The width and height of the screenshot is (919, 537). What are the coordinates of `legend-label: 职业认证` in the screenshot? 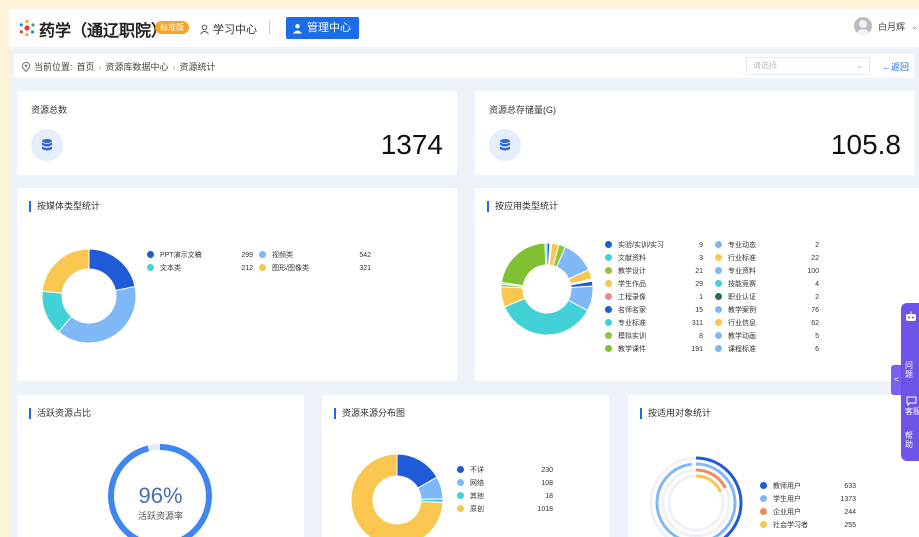 It's located at (742, 297).